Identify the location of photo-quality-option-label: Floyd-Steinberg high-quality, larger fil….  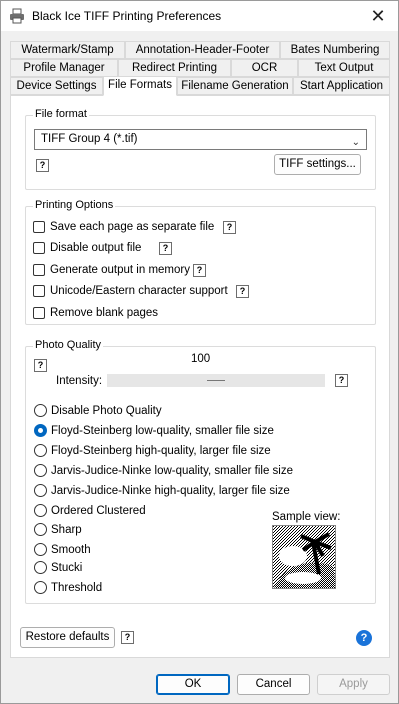
(161, 450).